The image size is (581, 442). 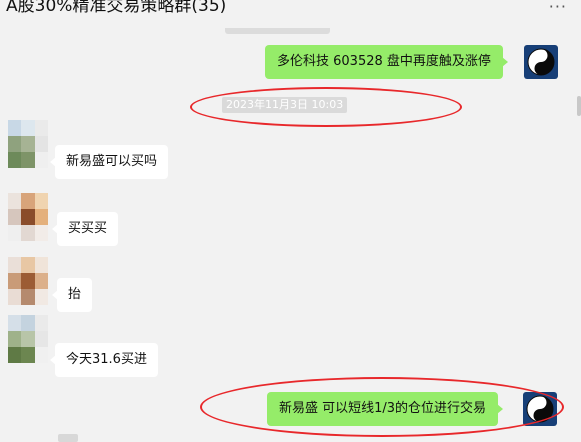 I want to click on chat-title: A股30%精准交易策略群(35), so click(x=116, y=8).